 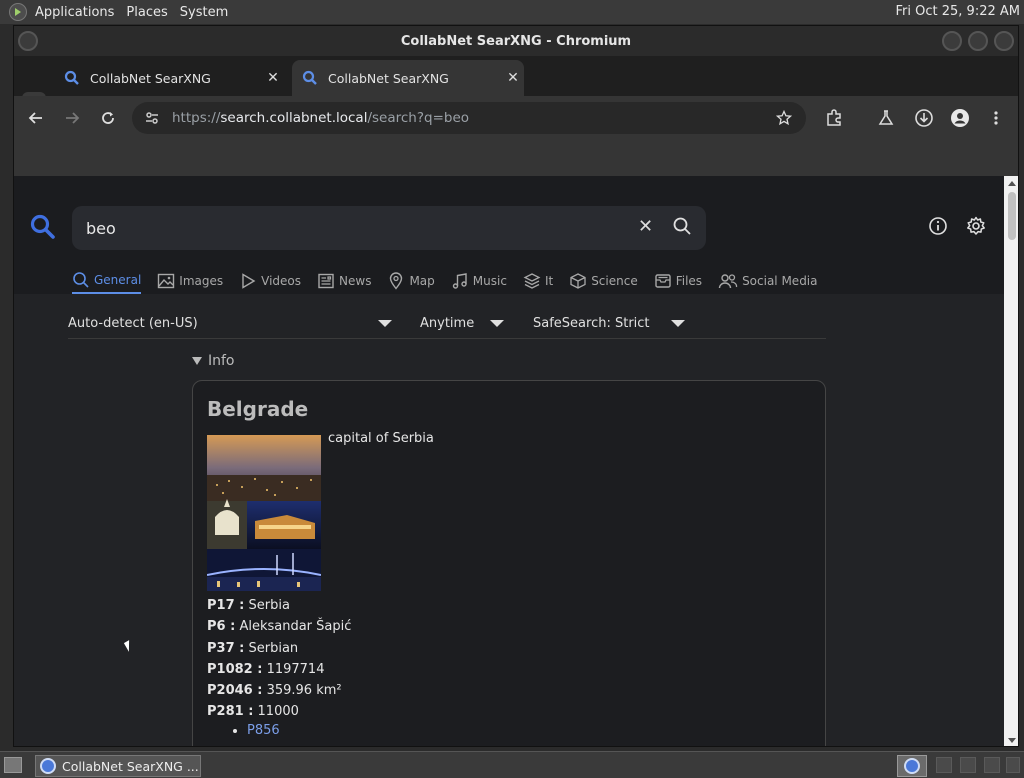 I want to click on category-label: News, so click(x=355, y=281).